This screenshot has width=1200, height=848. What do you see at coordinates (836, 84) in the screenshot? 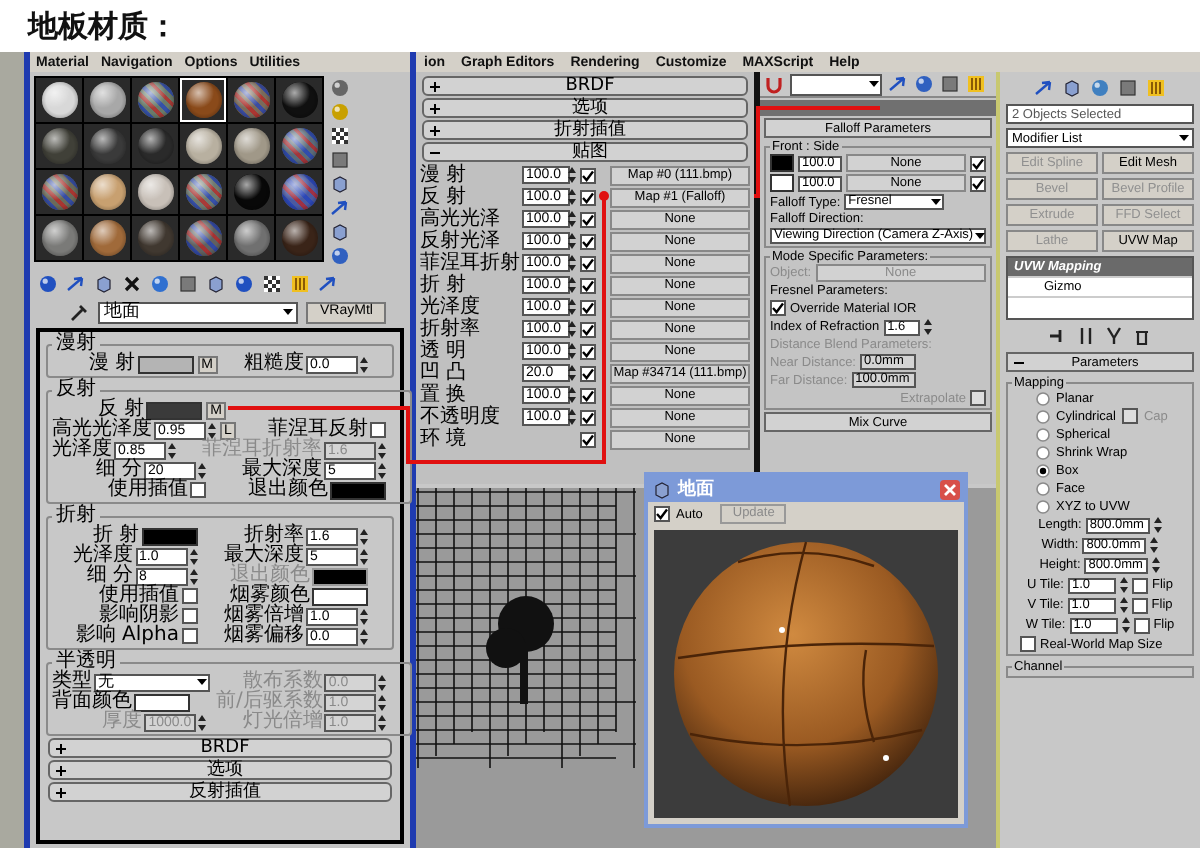
I see `selection-set-dropdown` at bounding box center [836, 84].